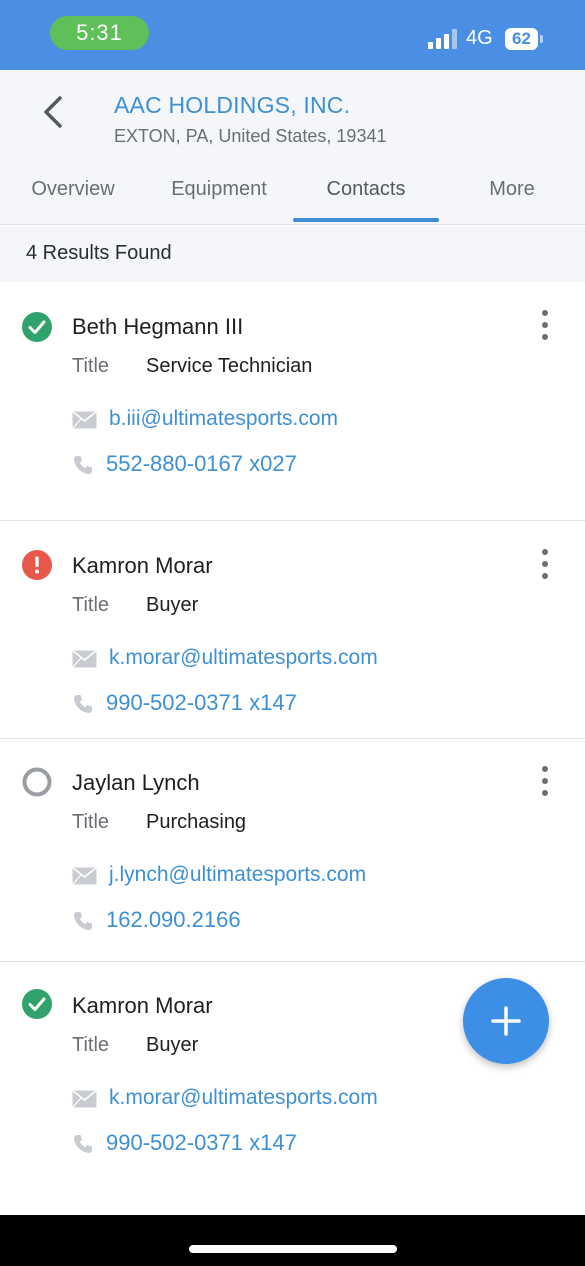 The width and height of the screenshot is (585, 1266). I want to click on add-contact-button, so click(506, 1021).